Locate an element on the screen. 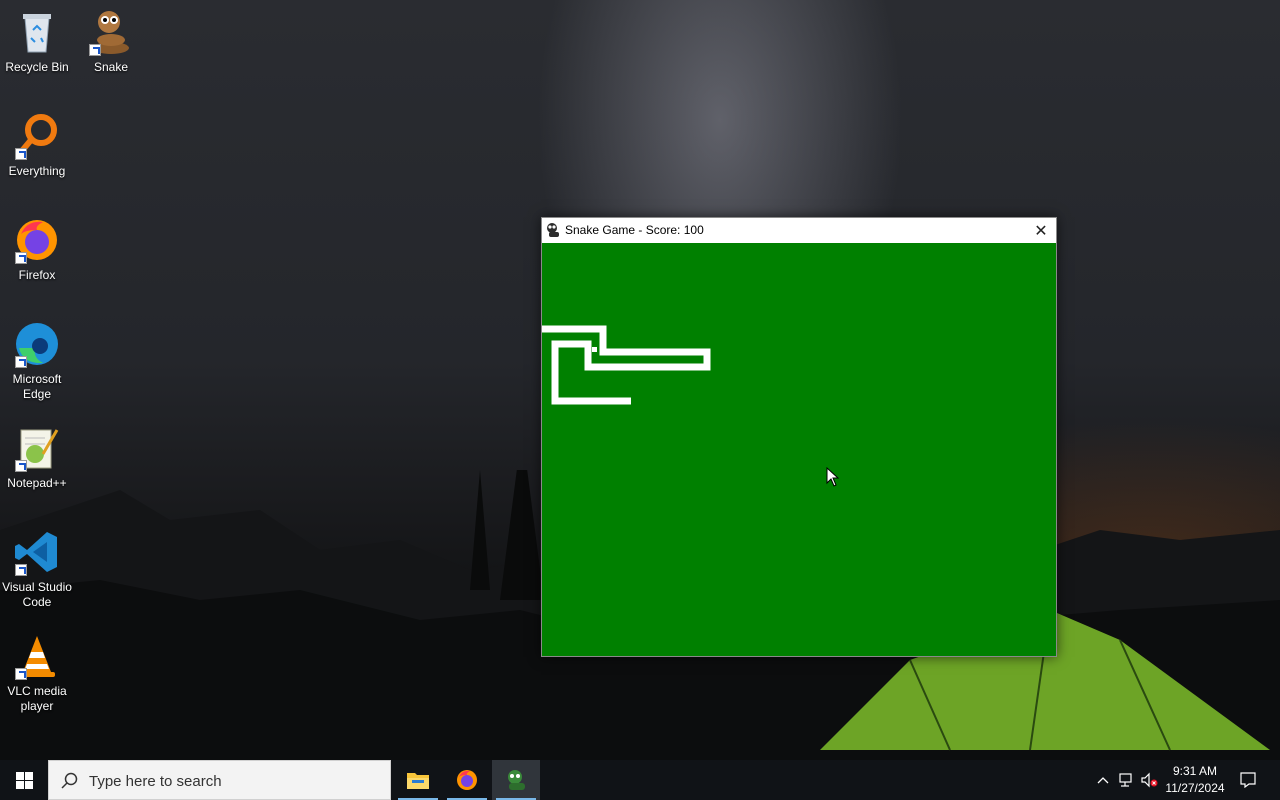 The height and width of the screenshot is (800, 1280). start-button is located at coordinates (24, 780).